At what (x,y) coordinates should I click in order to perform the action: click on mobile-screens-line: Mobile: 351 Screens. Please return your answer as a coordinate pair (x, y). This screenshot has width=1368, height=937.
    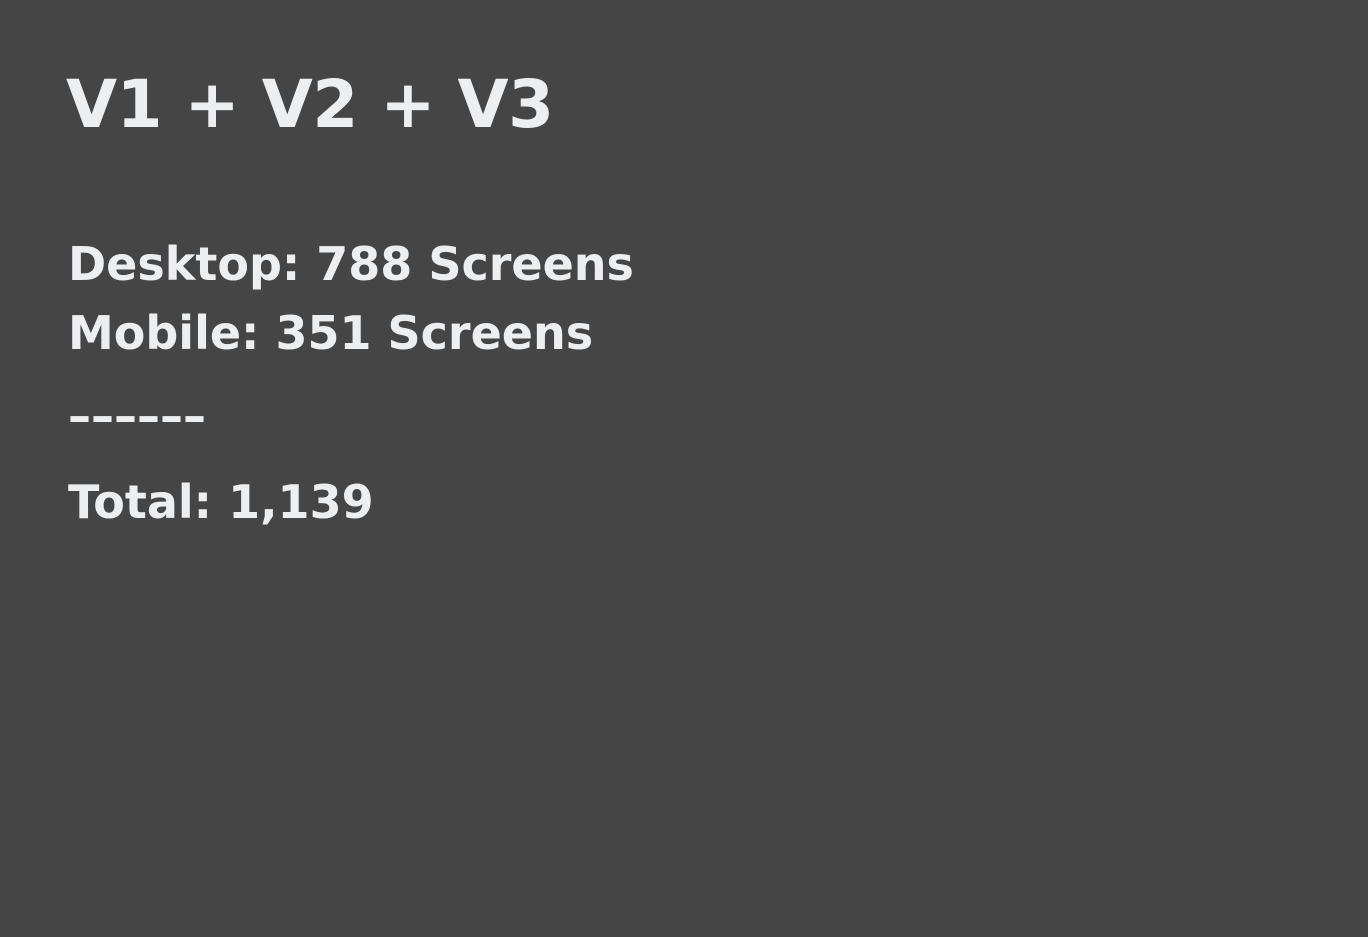
    Looking at the image, I should click on (331, 333).